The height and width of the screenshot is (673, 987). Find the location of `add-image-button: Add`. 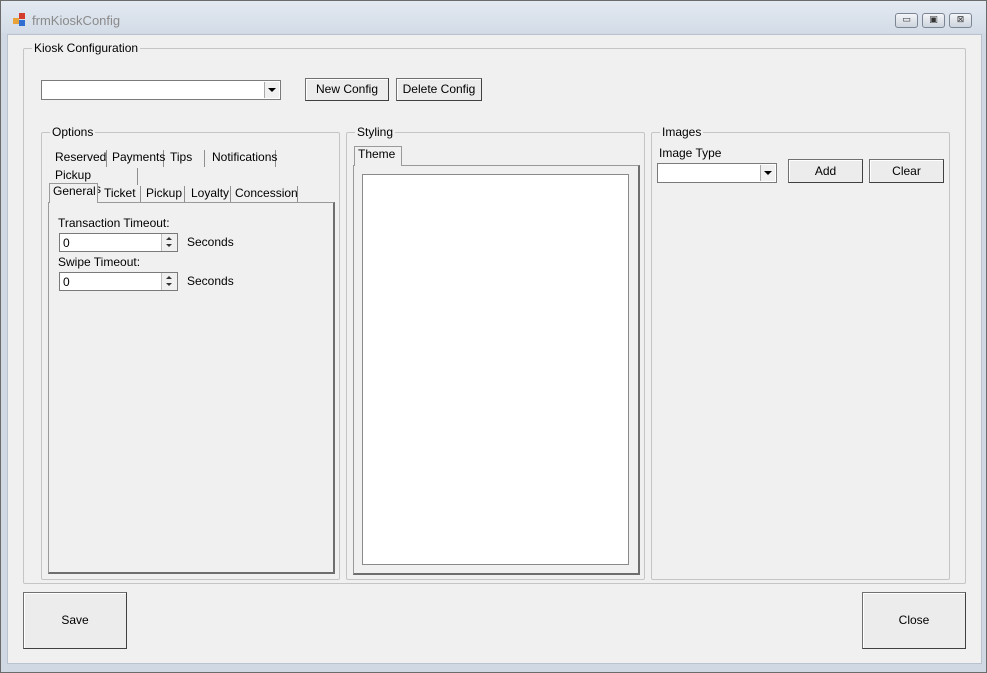

add-image-button: Add is located at coordinates (825, 171).